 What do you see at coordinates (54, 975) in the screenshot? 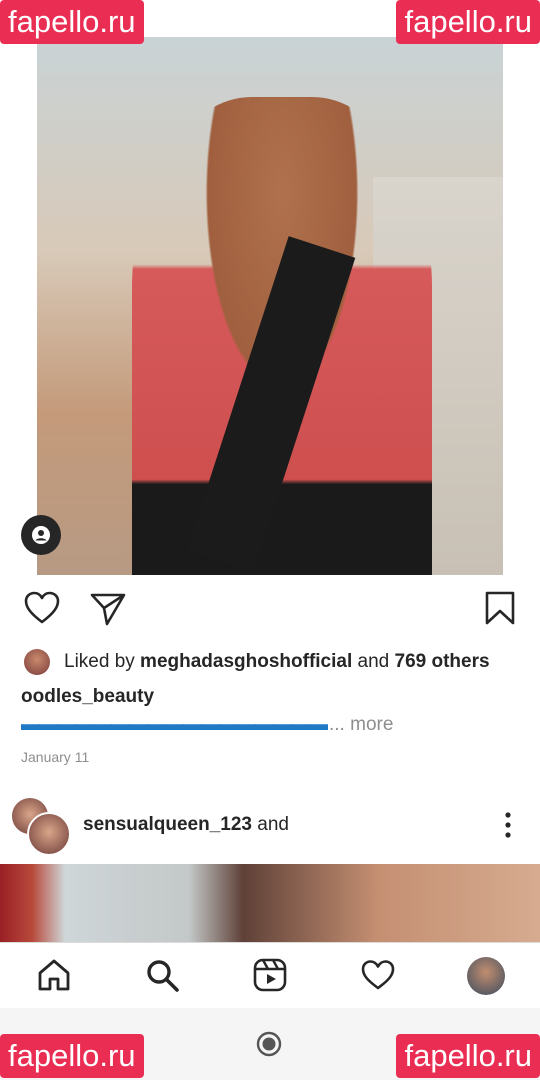
I see `home-icon` at bounding box center [54, 975].